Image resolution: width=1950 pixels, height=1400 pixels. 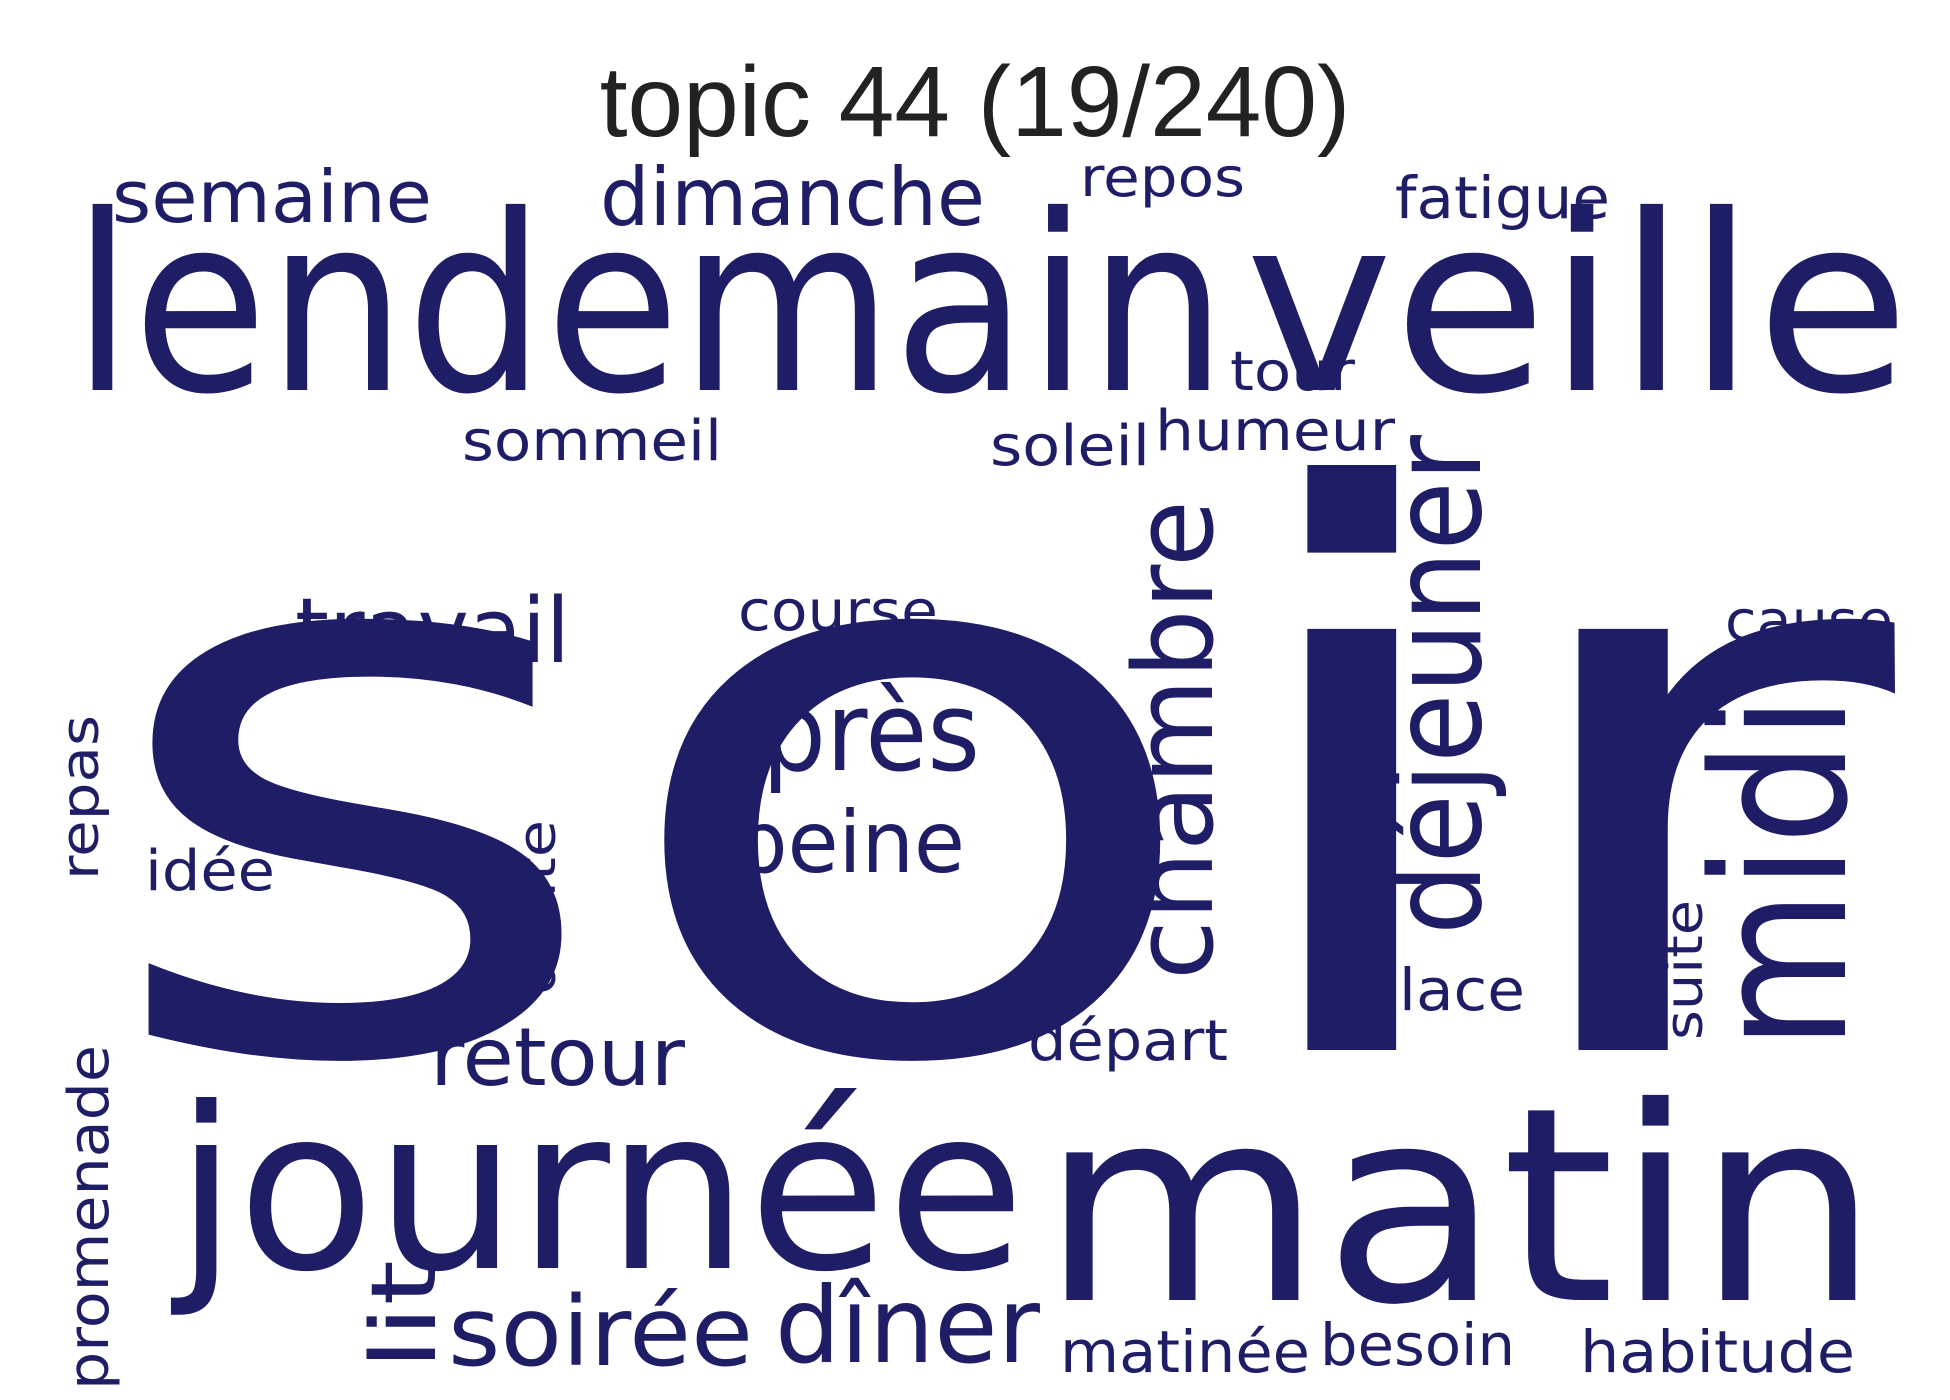 I want to click on word-fatigue: fatigue, so click(x=1502, y=198).